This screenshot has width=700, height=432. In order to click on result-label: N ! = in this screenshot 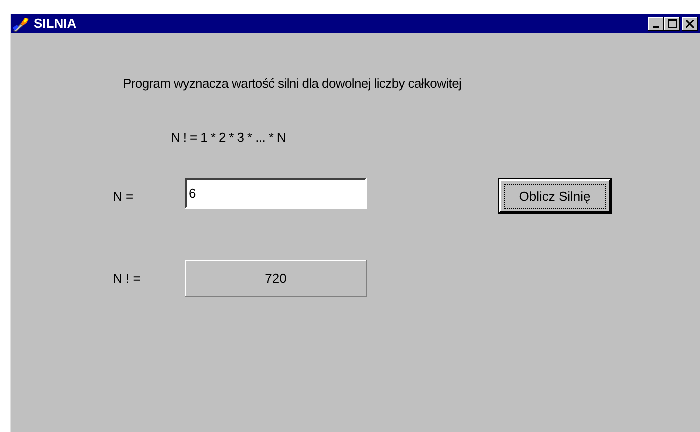, I will do `click(127, 278)`.